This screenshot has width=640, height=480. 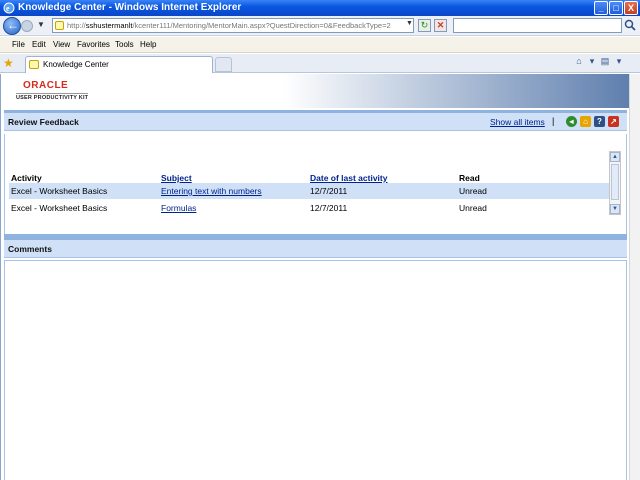 What do you see at coordinates (109, 25) in the screenshot?
I see `url-host: sshustermanlt` at bounding box center [109, 25].